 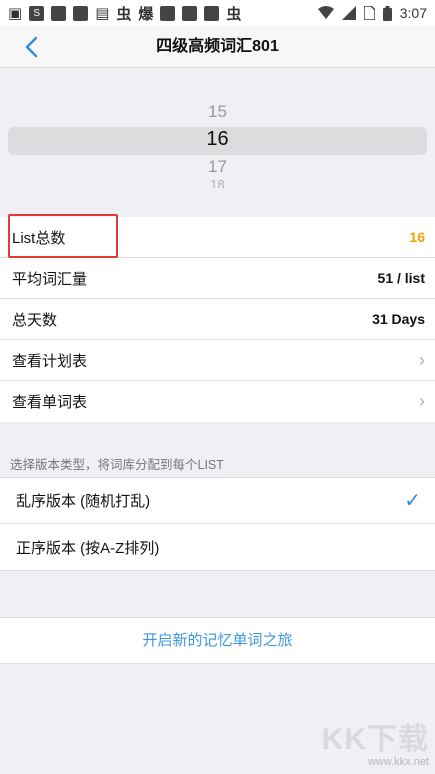 What do you see at coordinates (217, 183) in the screenshot?
I see `picker-option: 18` at bounding box center [217, 183].